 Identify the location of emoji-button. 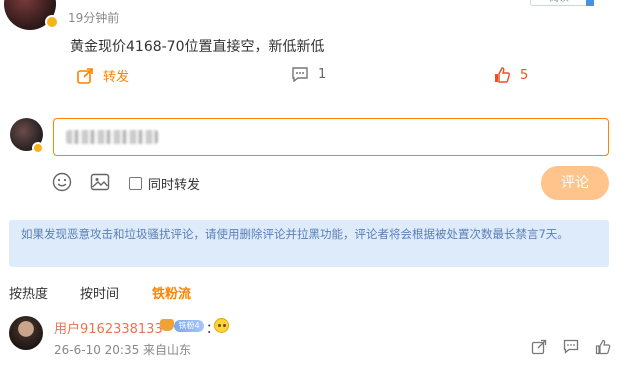
(62, 184).